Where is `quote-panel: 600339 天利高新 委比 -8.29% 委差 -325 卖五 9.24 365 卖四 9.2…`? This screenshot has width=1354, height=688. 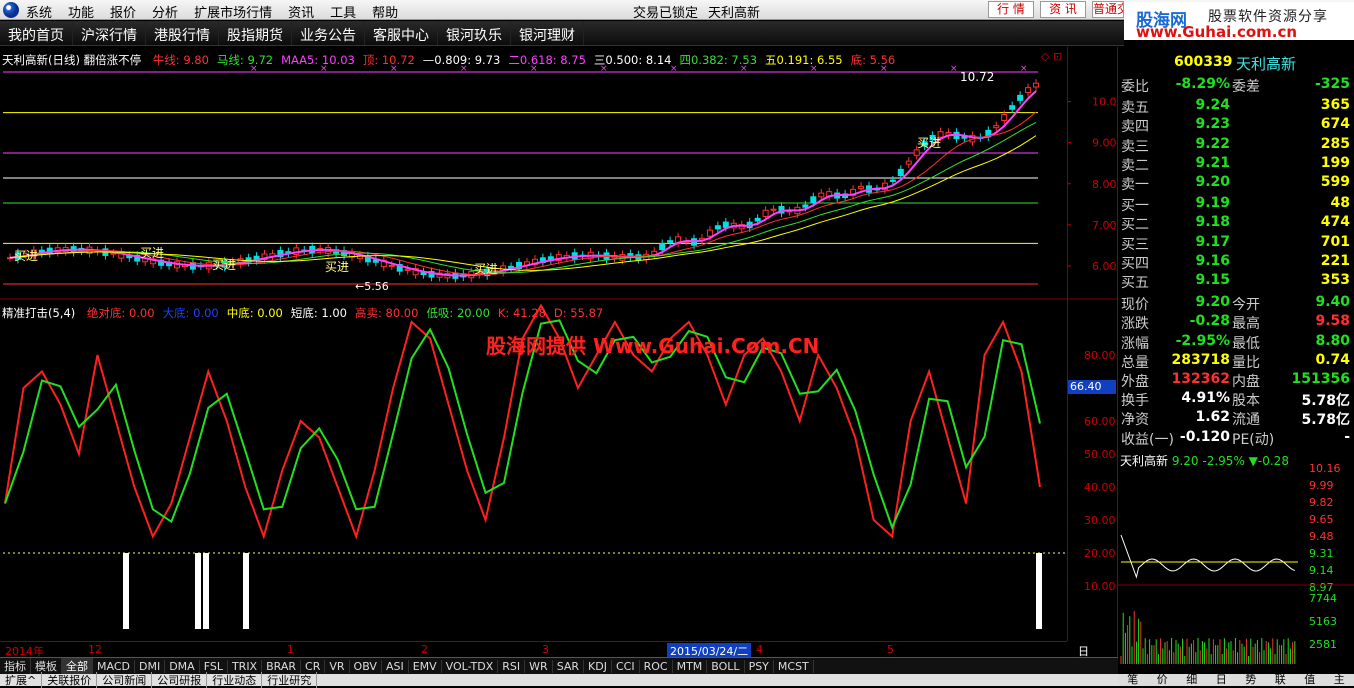
quote-panel: 600339 天利高新 委比 -8.29% 委差 -325 卖五 9.24 365 卖四 9.2… is located at coordinates (1236, 252).